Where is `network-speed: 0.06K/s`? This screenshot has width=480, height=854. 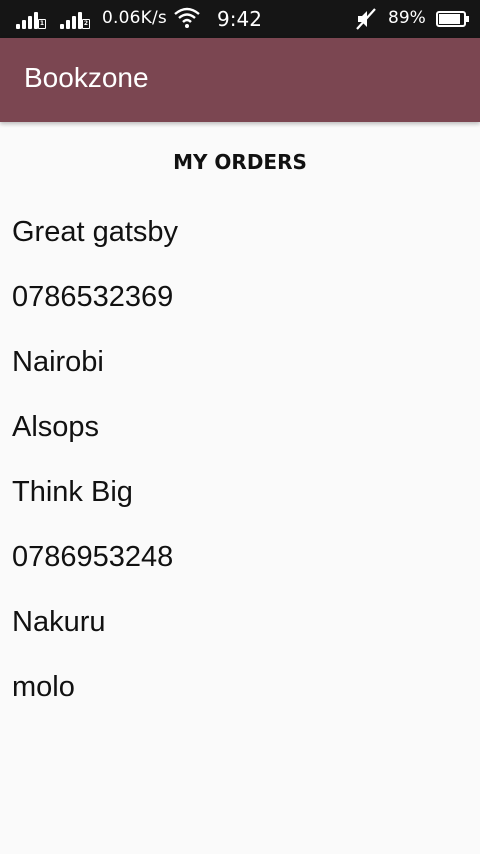
network-speed: 0.06K/s is located at coordinates (134, 18).